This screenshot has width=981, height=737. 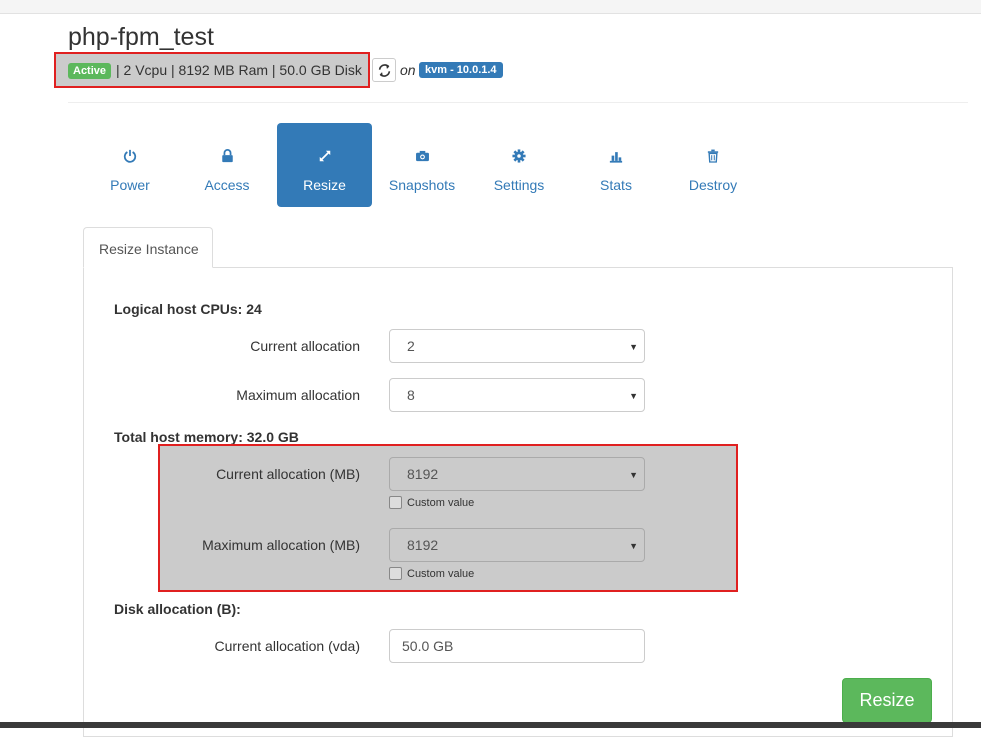 I want to click on on-label: on, so click(x=408, y=70).